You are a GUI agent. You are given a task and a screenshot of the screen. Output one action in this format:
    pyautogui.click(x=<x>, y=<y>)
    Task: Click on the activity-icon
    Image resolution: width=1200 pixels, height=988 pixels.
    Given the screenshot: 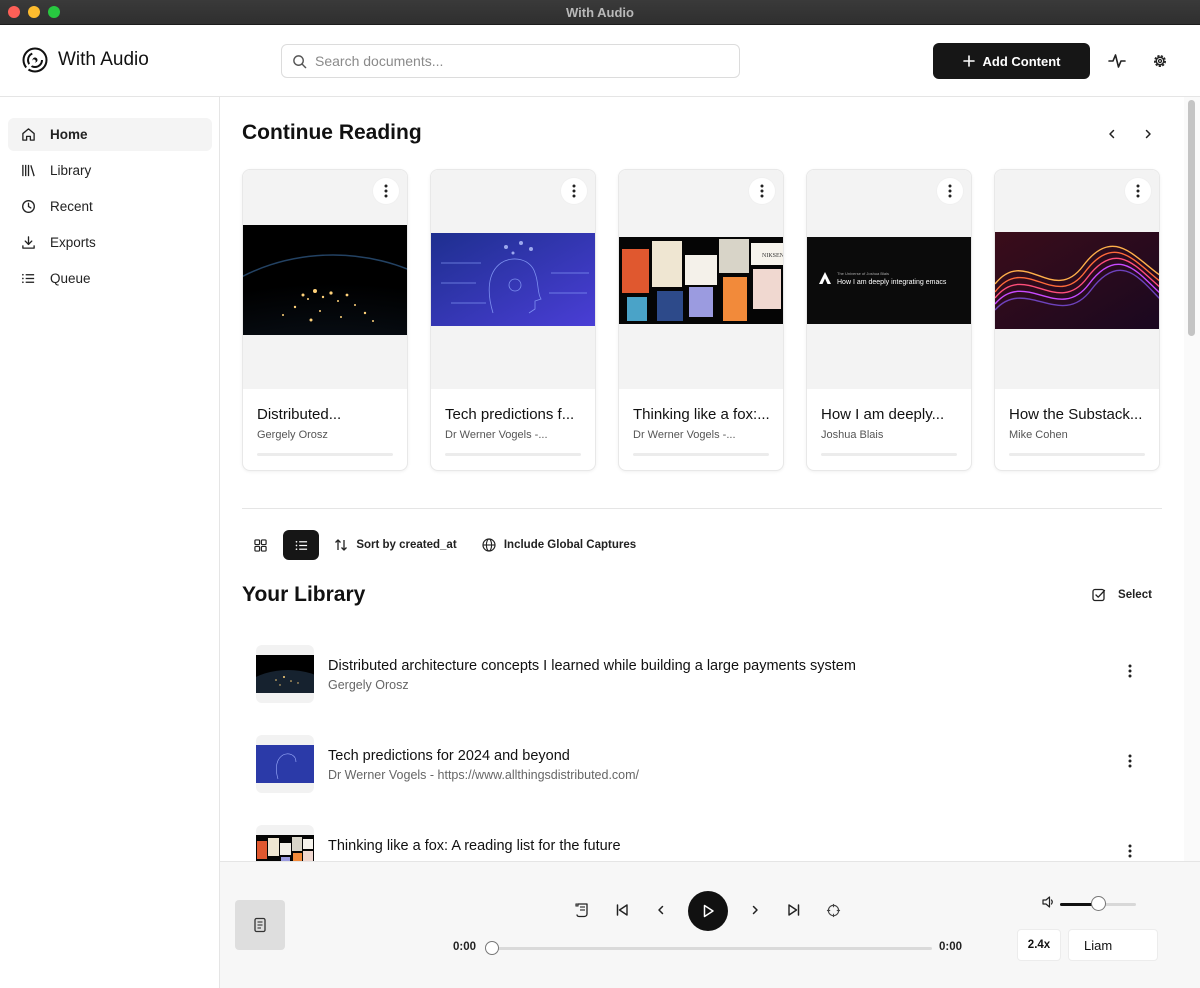 What is the action you would take?
    pyautogui.click(x=1117, y=61)
    